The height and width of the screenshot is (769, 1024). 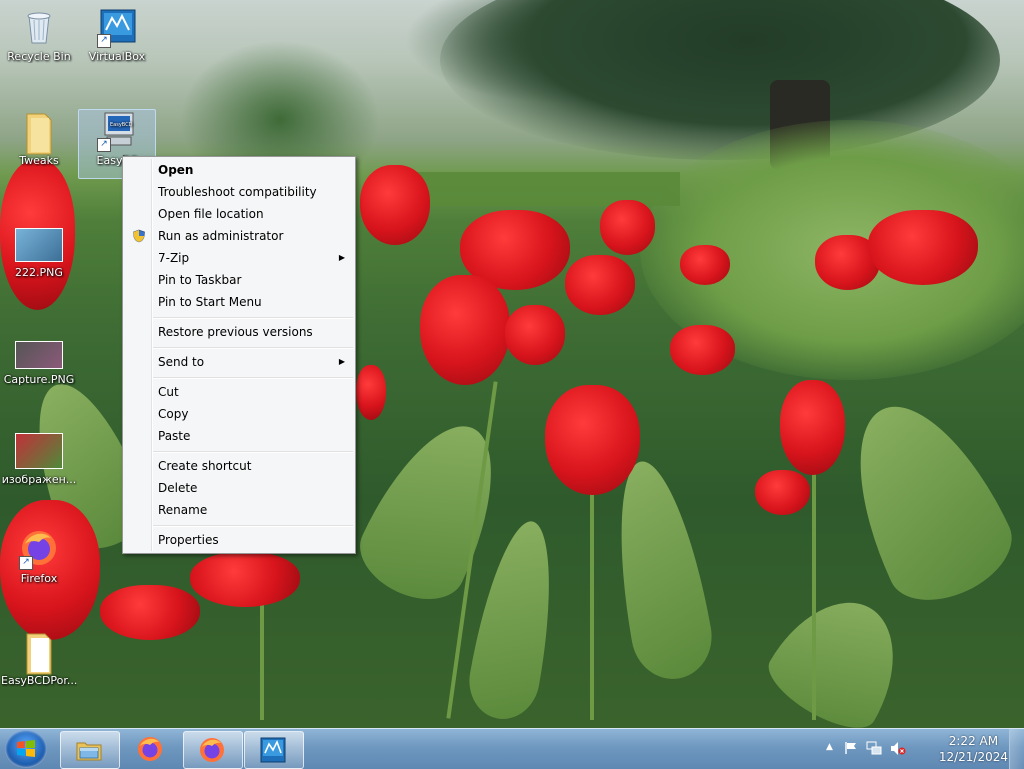 What do you see at coordinates (117, 56) in the screenshot?
I see `desktop-icon-label: VirtualBox` at bounding box center [117, 56].